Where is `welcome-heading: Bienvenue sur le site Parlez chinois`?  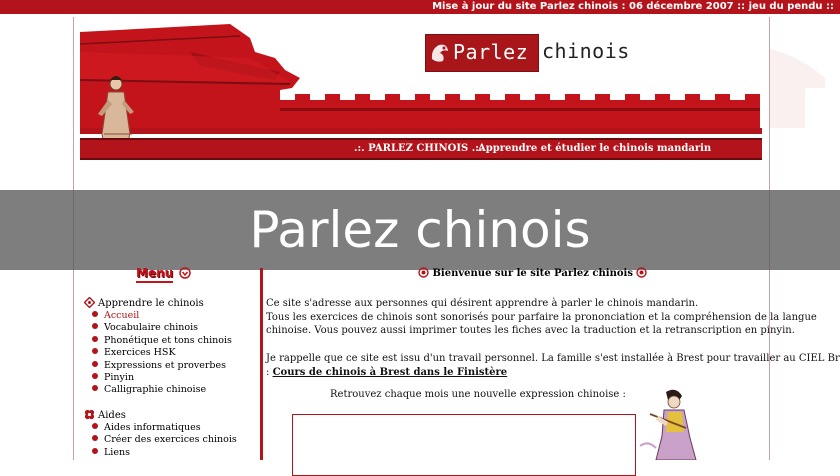 welcome-heading: Bienvenue sur le site Parlez chinois is located at coordinates (533, 273).